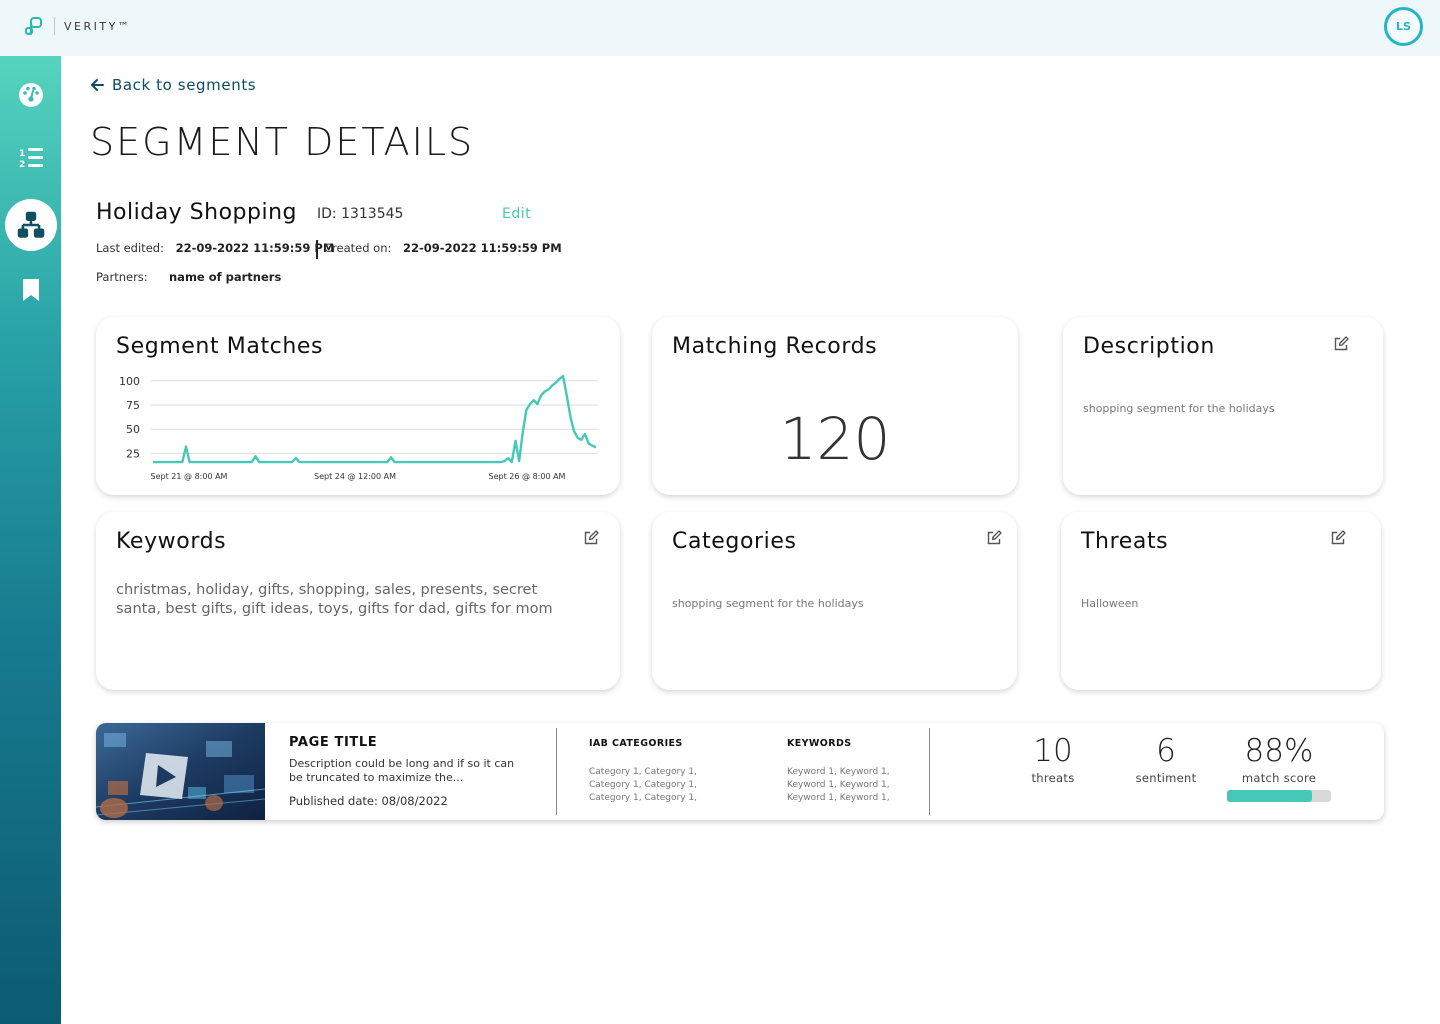  Describe the element at coordinates (97, 85) in the screenshot. I see `arrow-left-icon` at that location.